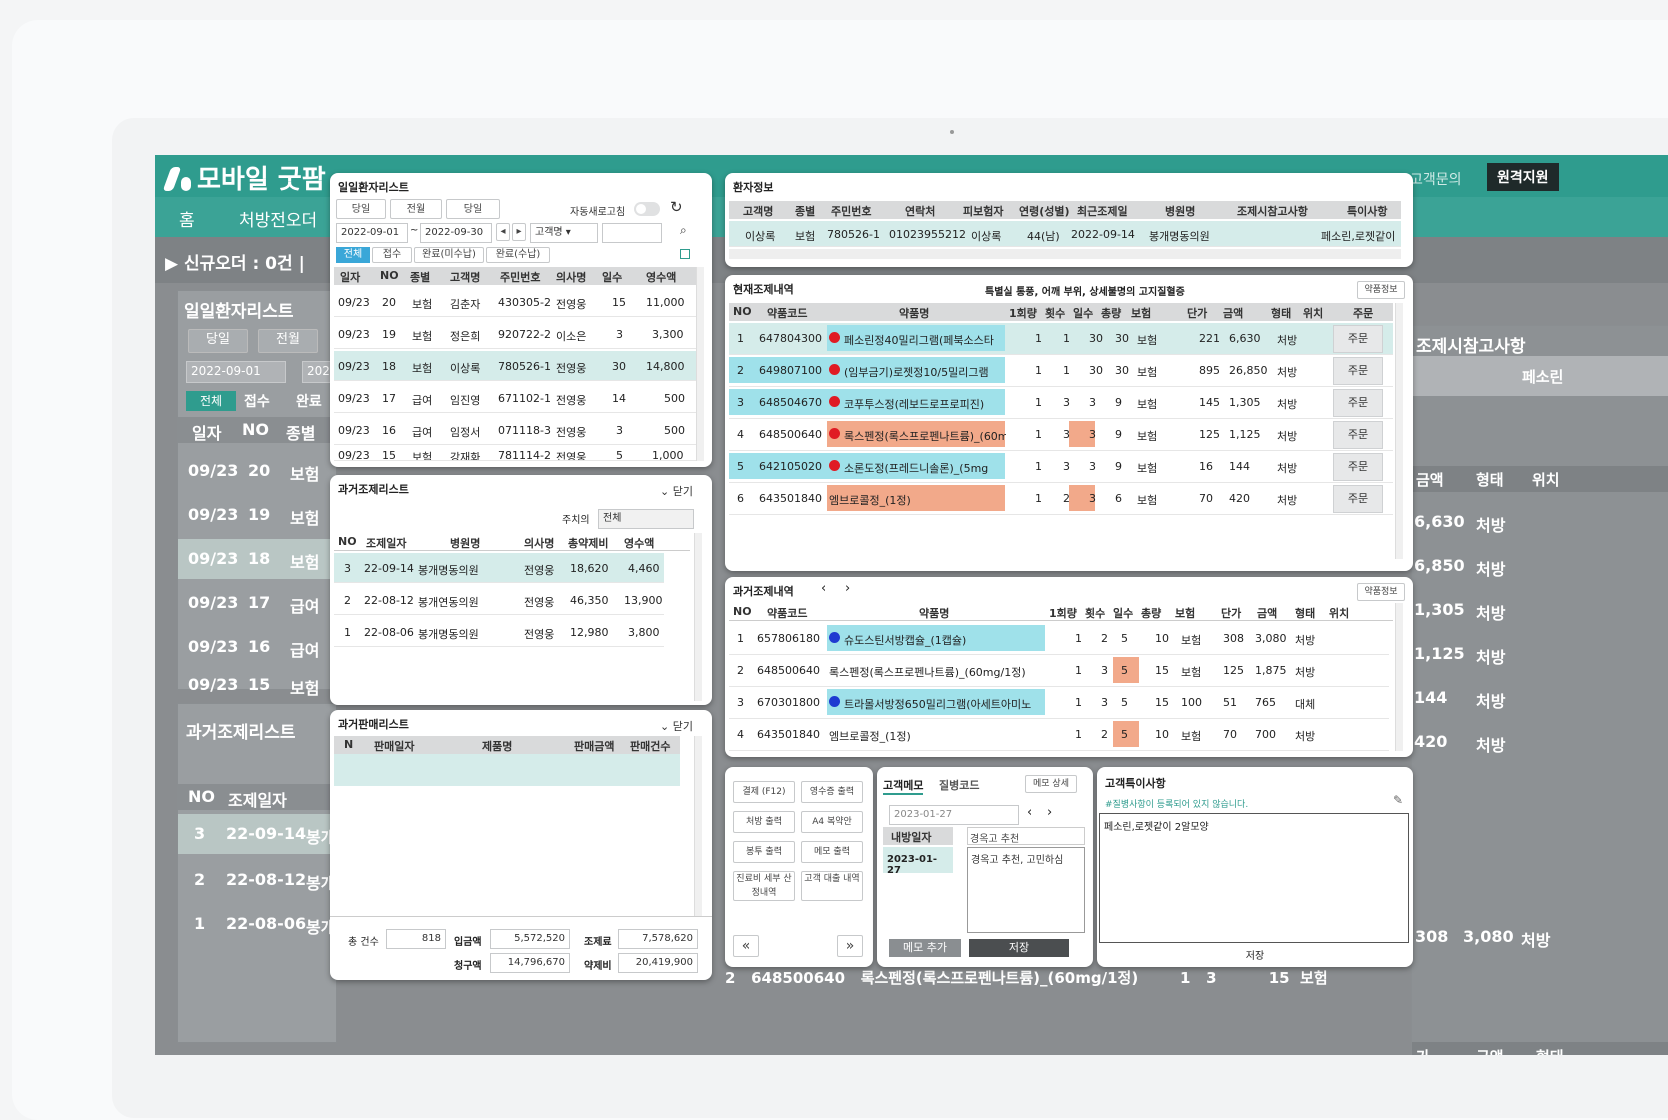 The image size is (1668, 1120). I want to click on daily-row: 09/23 20 보험 김춘자 430305-2 전영웅 15 11,000, so click(515, 302).